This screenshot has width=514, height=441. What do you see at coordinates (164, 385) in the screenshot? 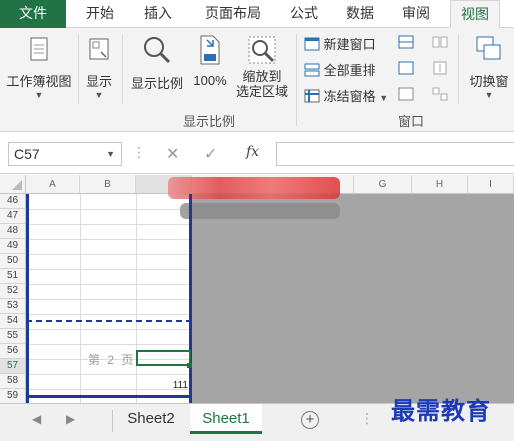
I see `cell-value: 111` at bounding box center [164, 385].